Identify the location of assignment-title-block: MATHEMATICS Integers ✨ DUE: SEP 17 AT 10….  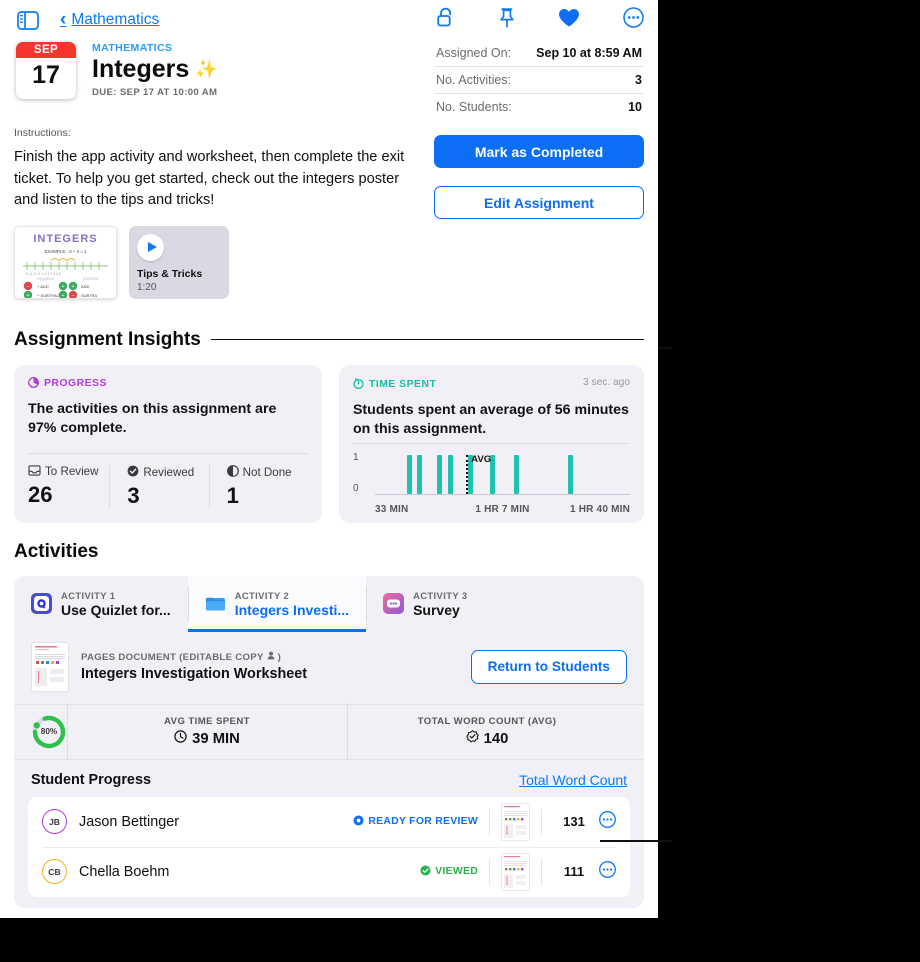
(155, 70).